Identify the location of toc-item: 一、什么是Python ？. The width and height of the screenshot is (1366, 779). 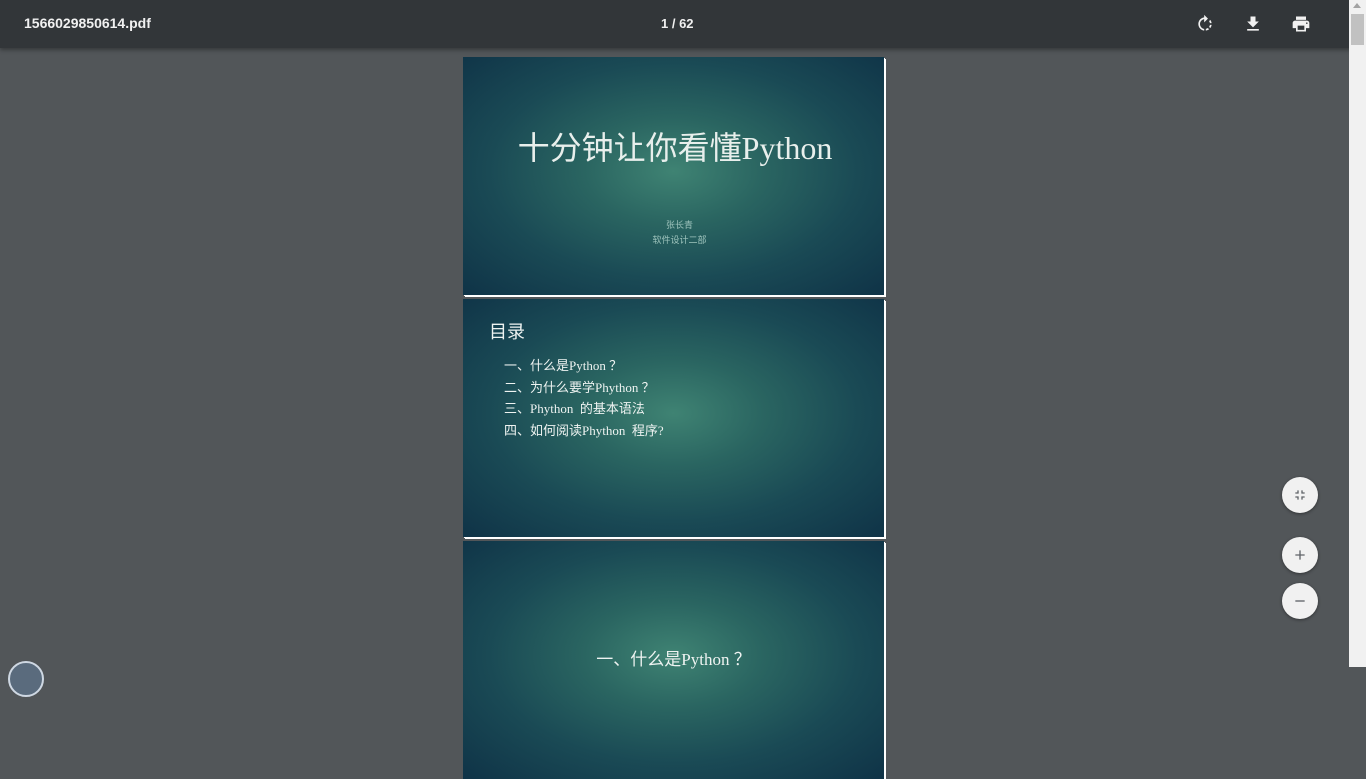
(563, 365).